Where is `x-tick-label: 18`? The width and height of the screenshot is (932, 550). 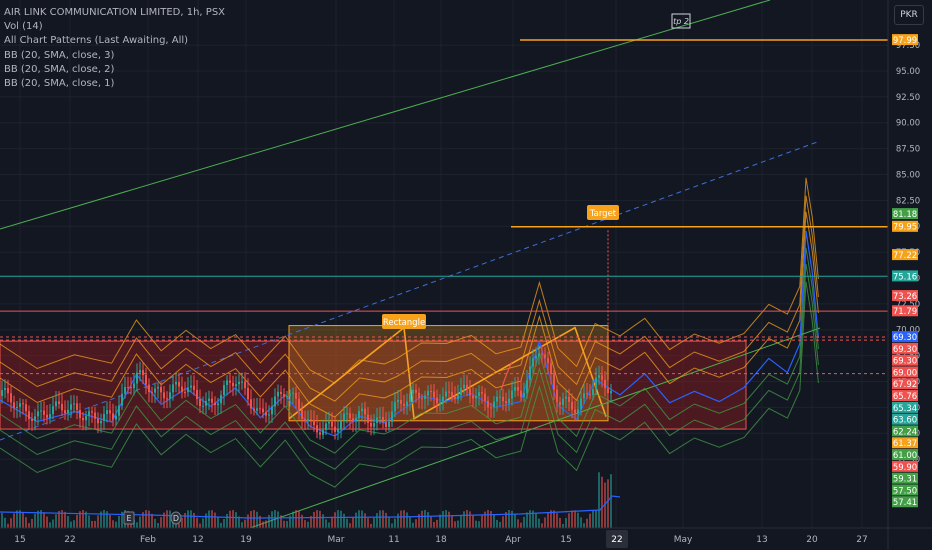 x-tick-label: 18 is located at coordinates (441, 540).